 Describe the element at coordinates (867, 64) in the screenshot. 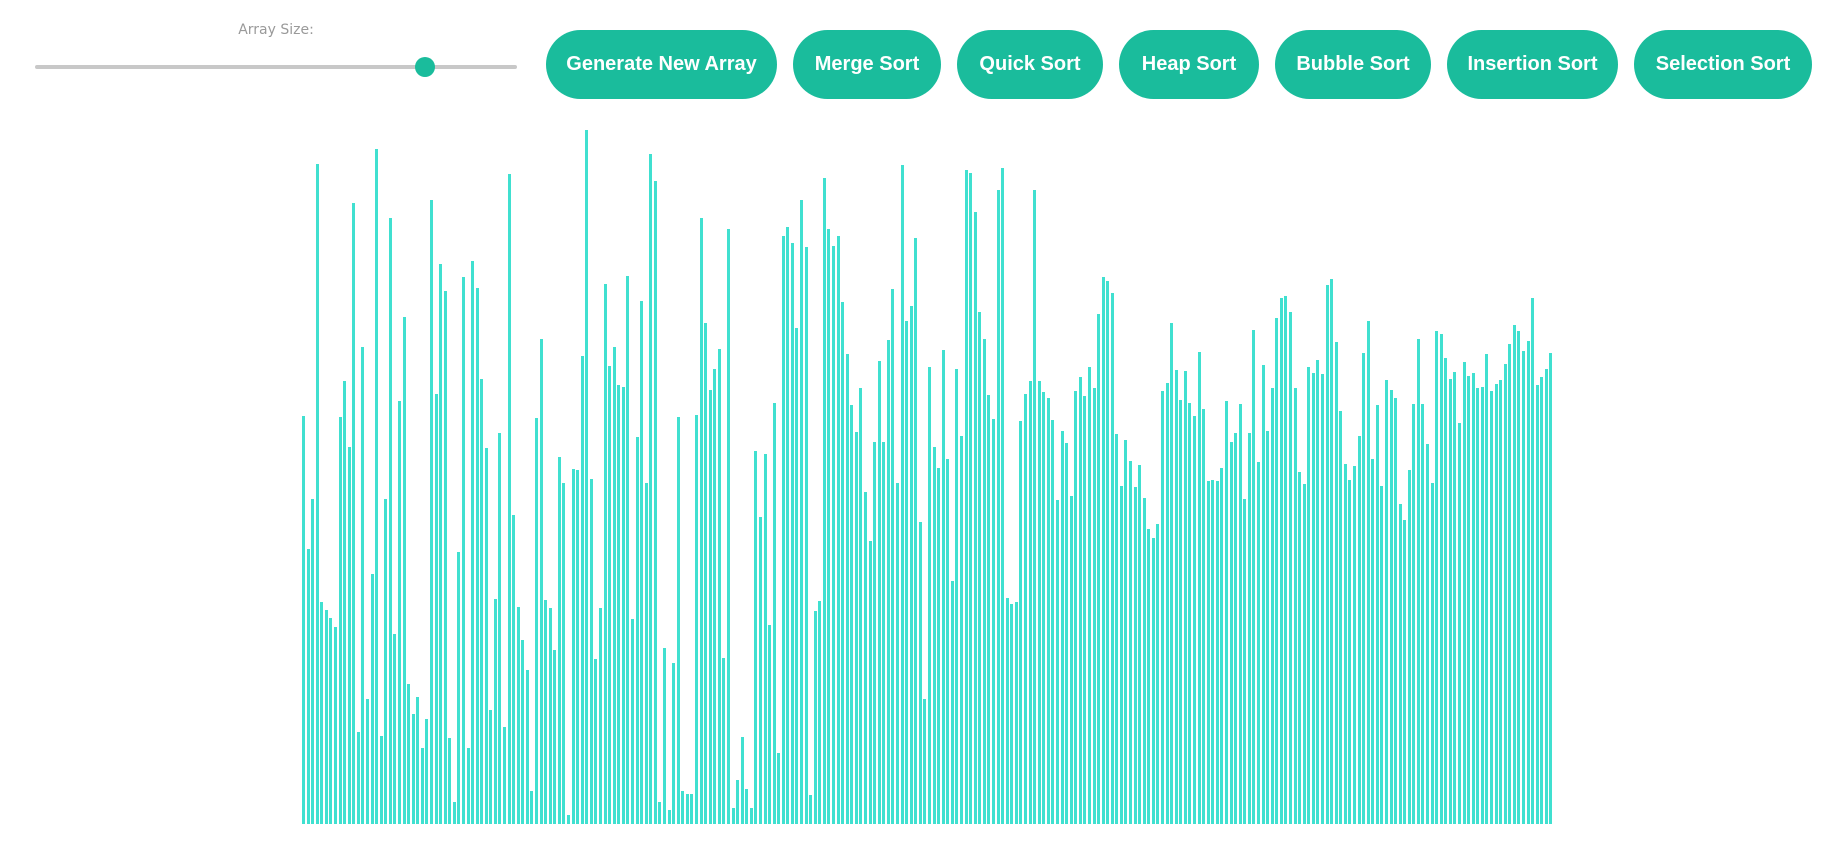

I see `merge-sort-button: Merge Sort` at that location.